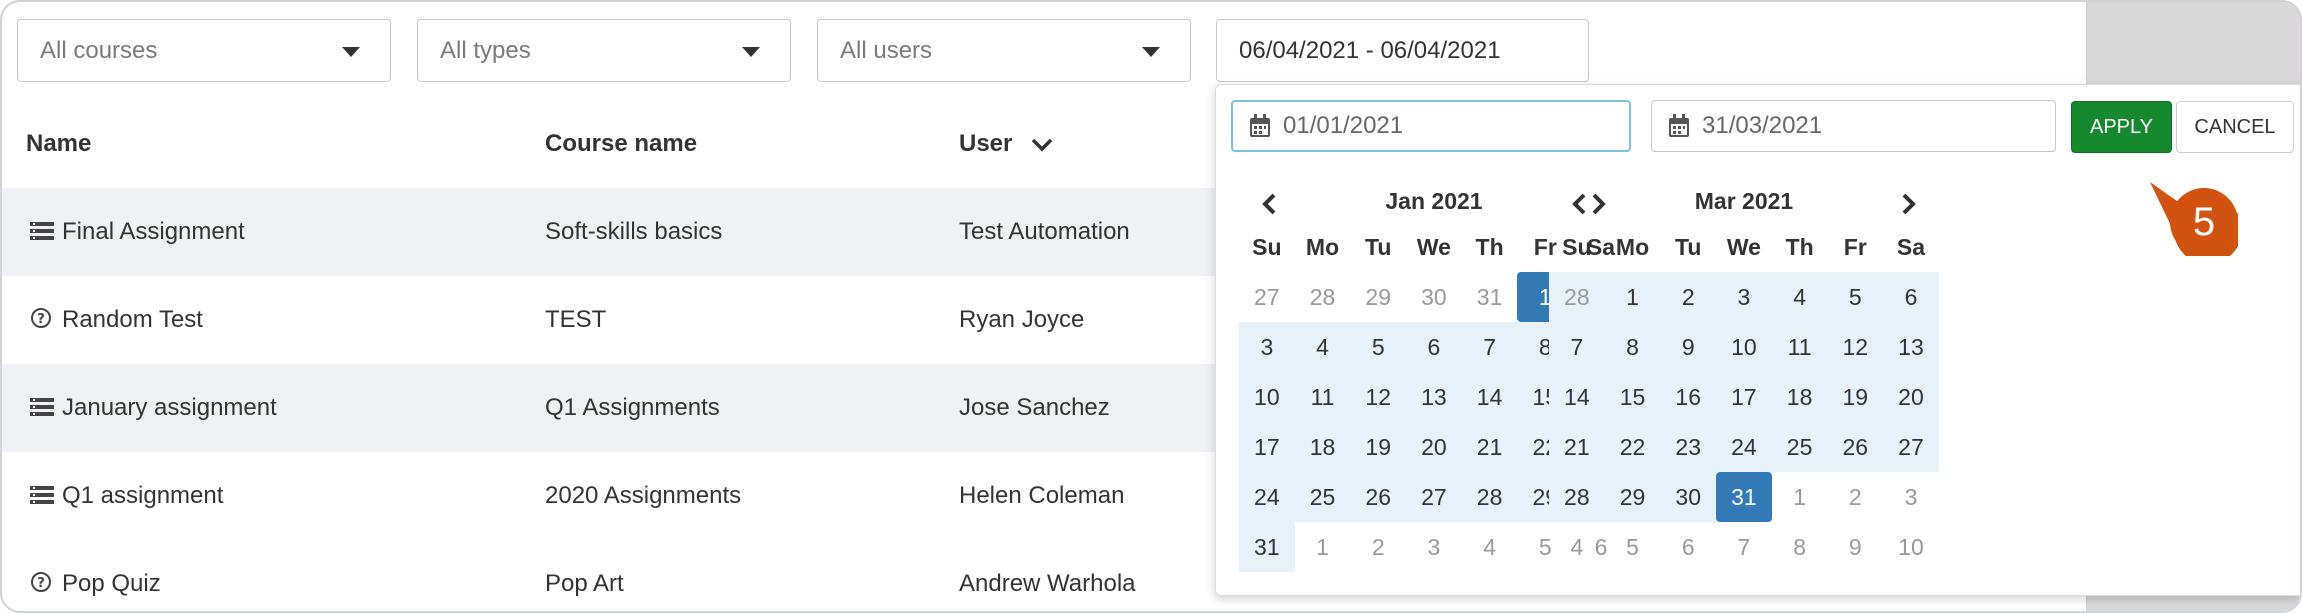  I want to click on chevron-right-icon, so click(1908, 201).